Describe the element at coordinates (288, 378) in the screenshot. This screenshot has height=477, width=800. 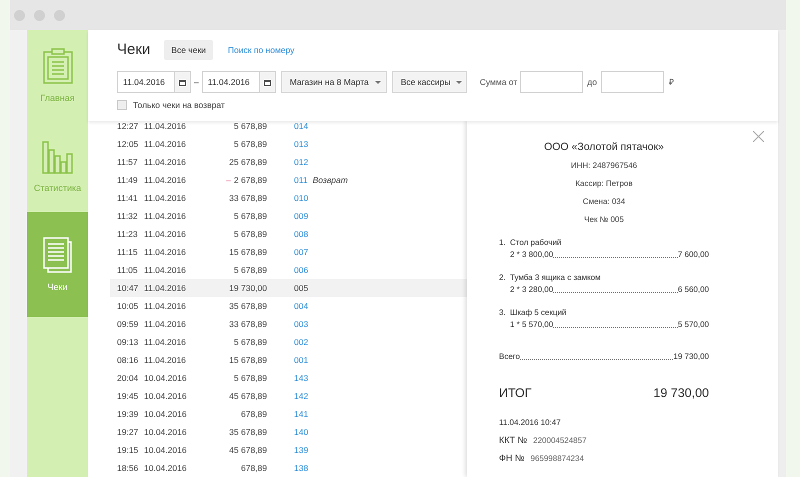
I see `table-row: 20:04 10.04.2016 5 678,89 143` at that location.